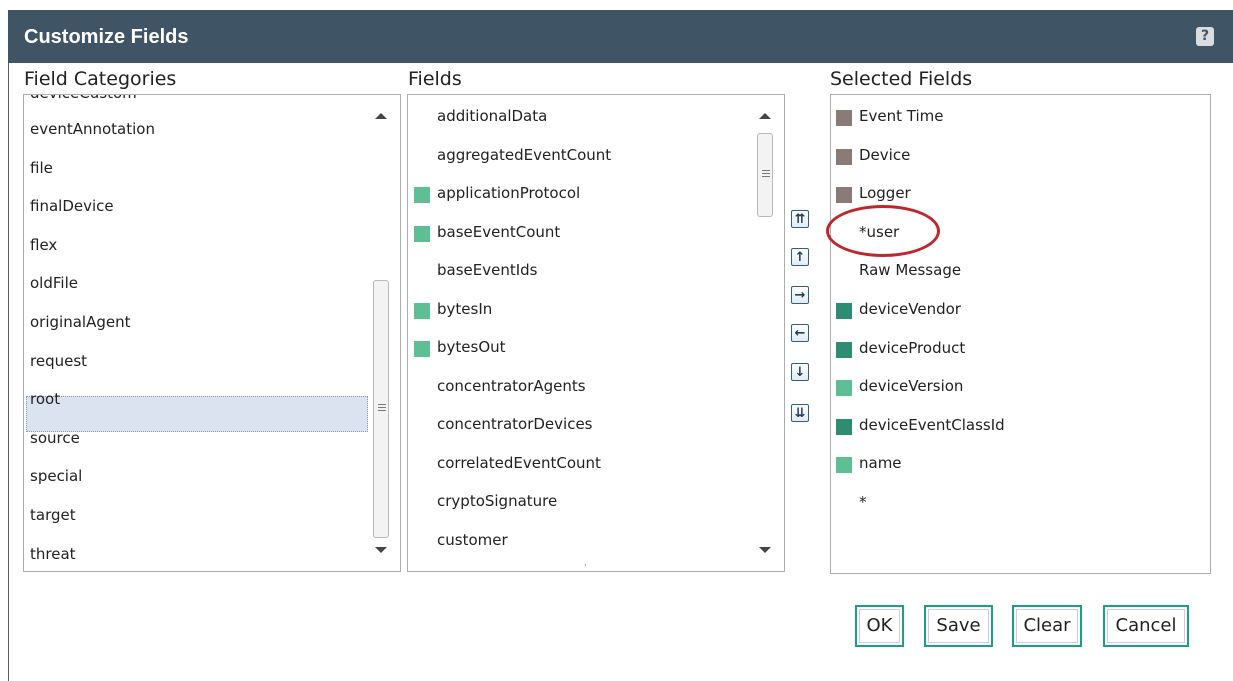 The height and width of the screenshot is (681, 1233). What do you see at coordinates (910, 270) in the screenshot?
I see `selected-field-item: Raw Message` at bounding box center [910, 270].